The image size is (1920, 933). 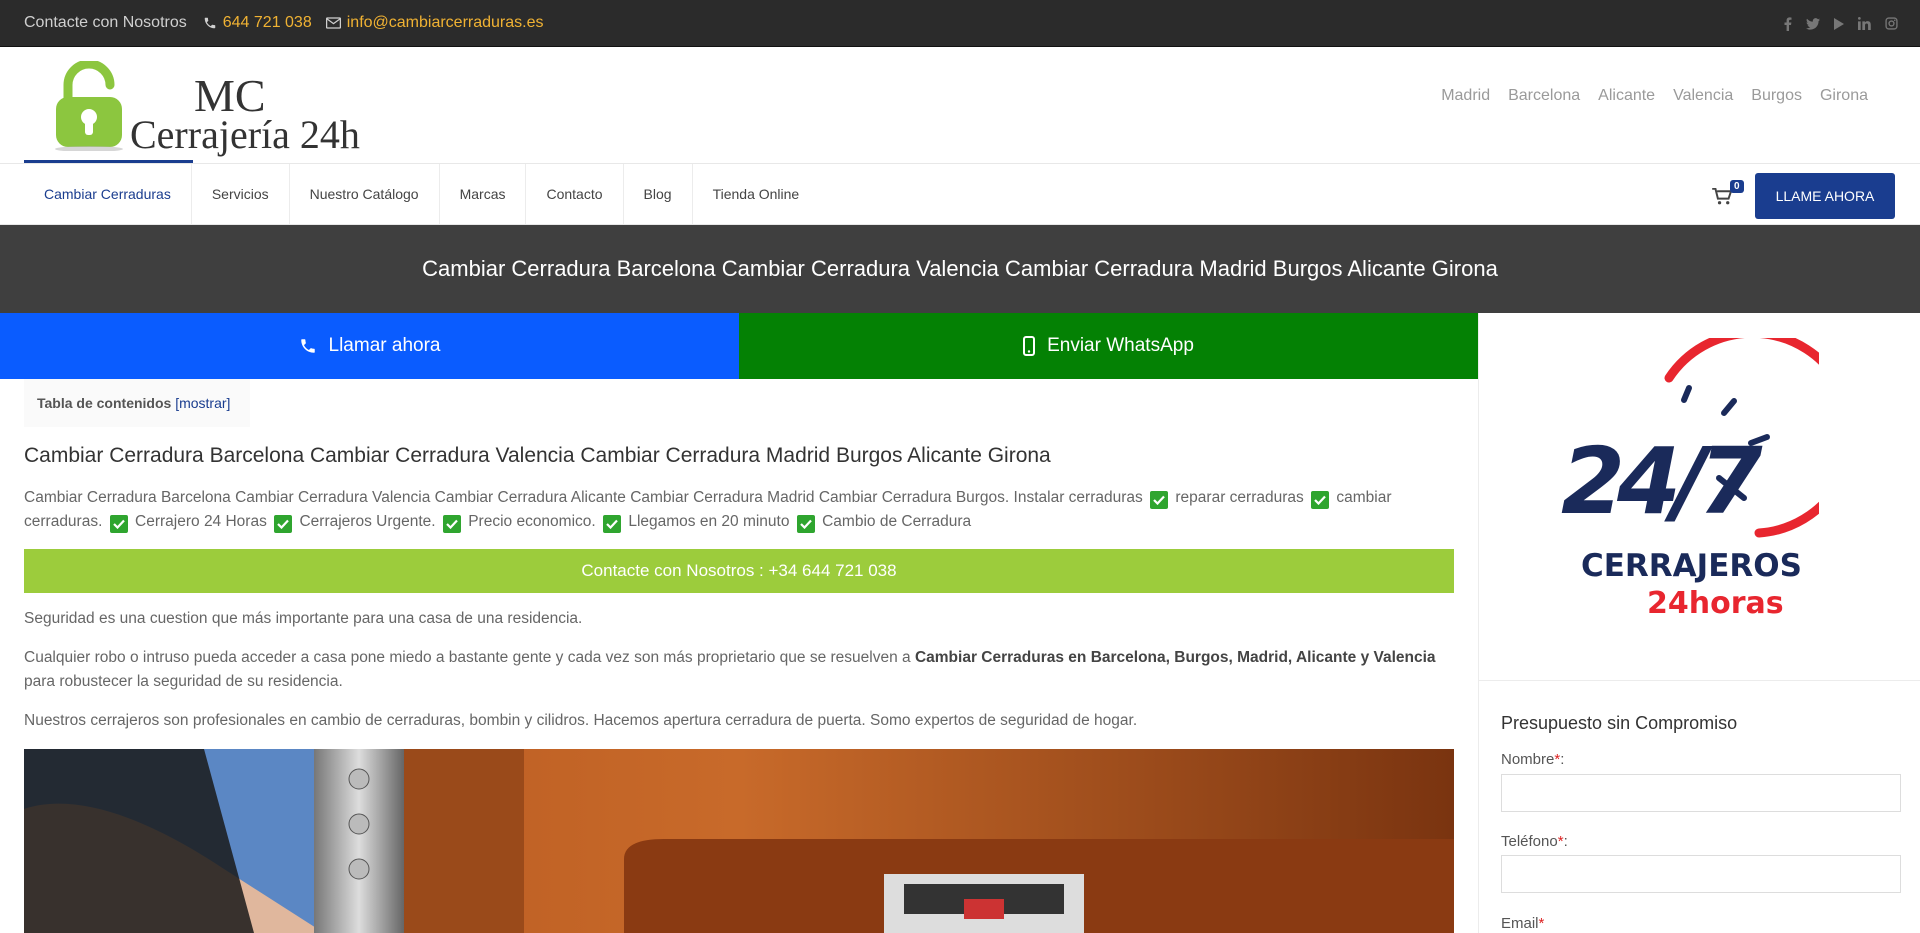 I want to click on mobile-phone-icon, so click(x=1029, y=346).